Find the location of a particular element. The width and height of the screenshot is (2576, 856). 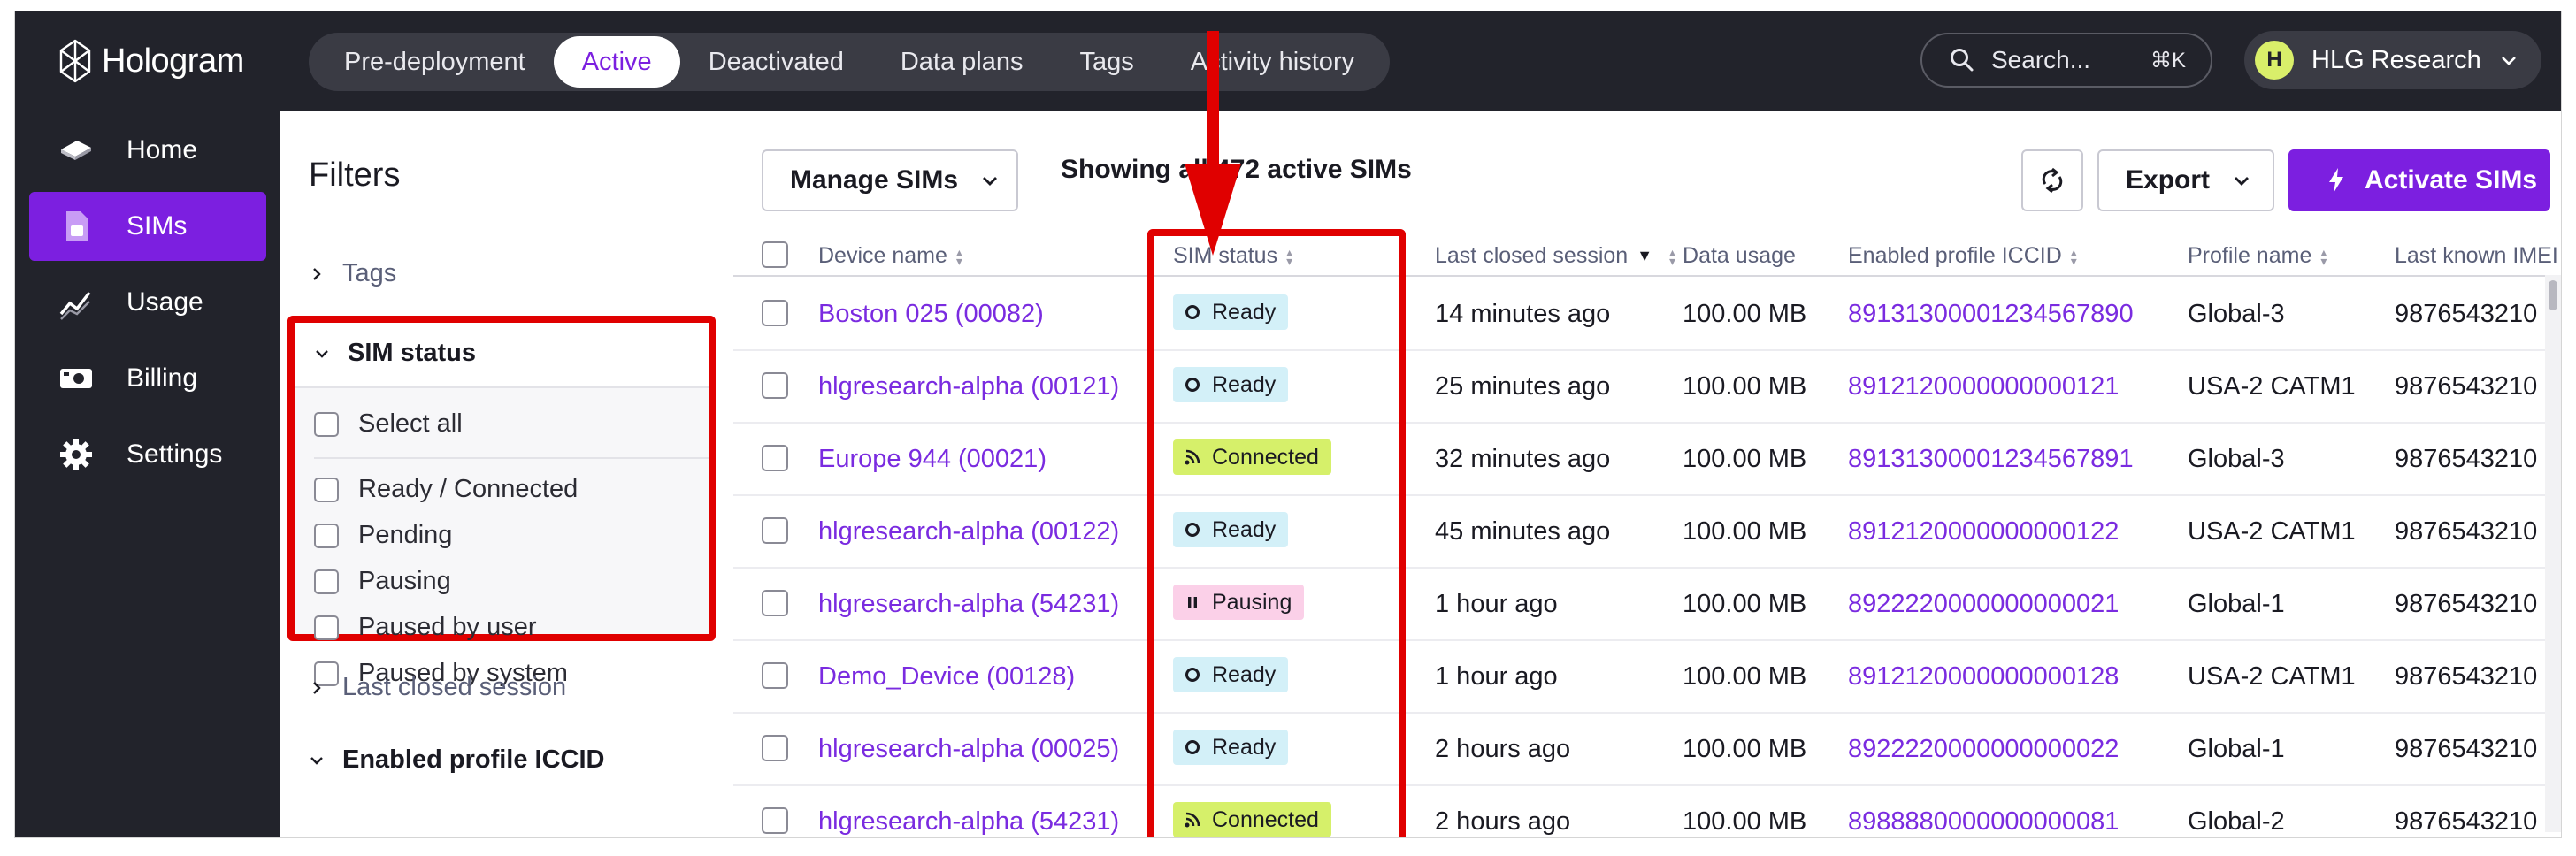

status-badge: Ready is located at coordinates (1231, 675).